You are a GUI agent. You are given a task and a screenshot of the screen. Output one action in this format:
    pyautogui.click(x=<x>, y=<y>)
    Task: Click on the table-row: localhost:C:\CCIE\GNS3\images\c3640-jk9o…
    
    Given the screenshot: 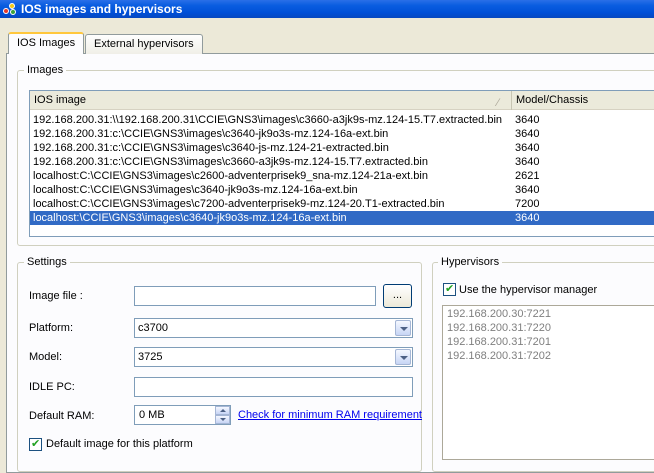 What is the action you would take?
    pyautogui.click(x=342, y=190)
    